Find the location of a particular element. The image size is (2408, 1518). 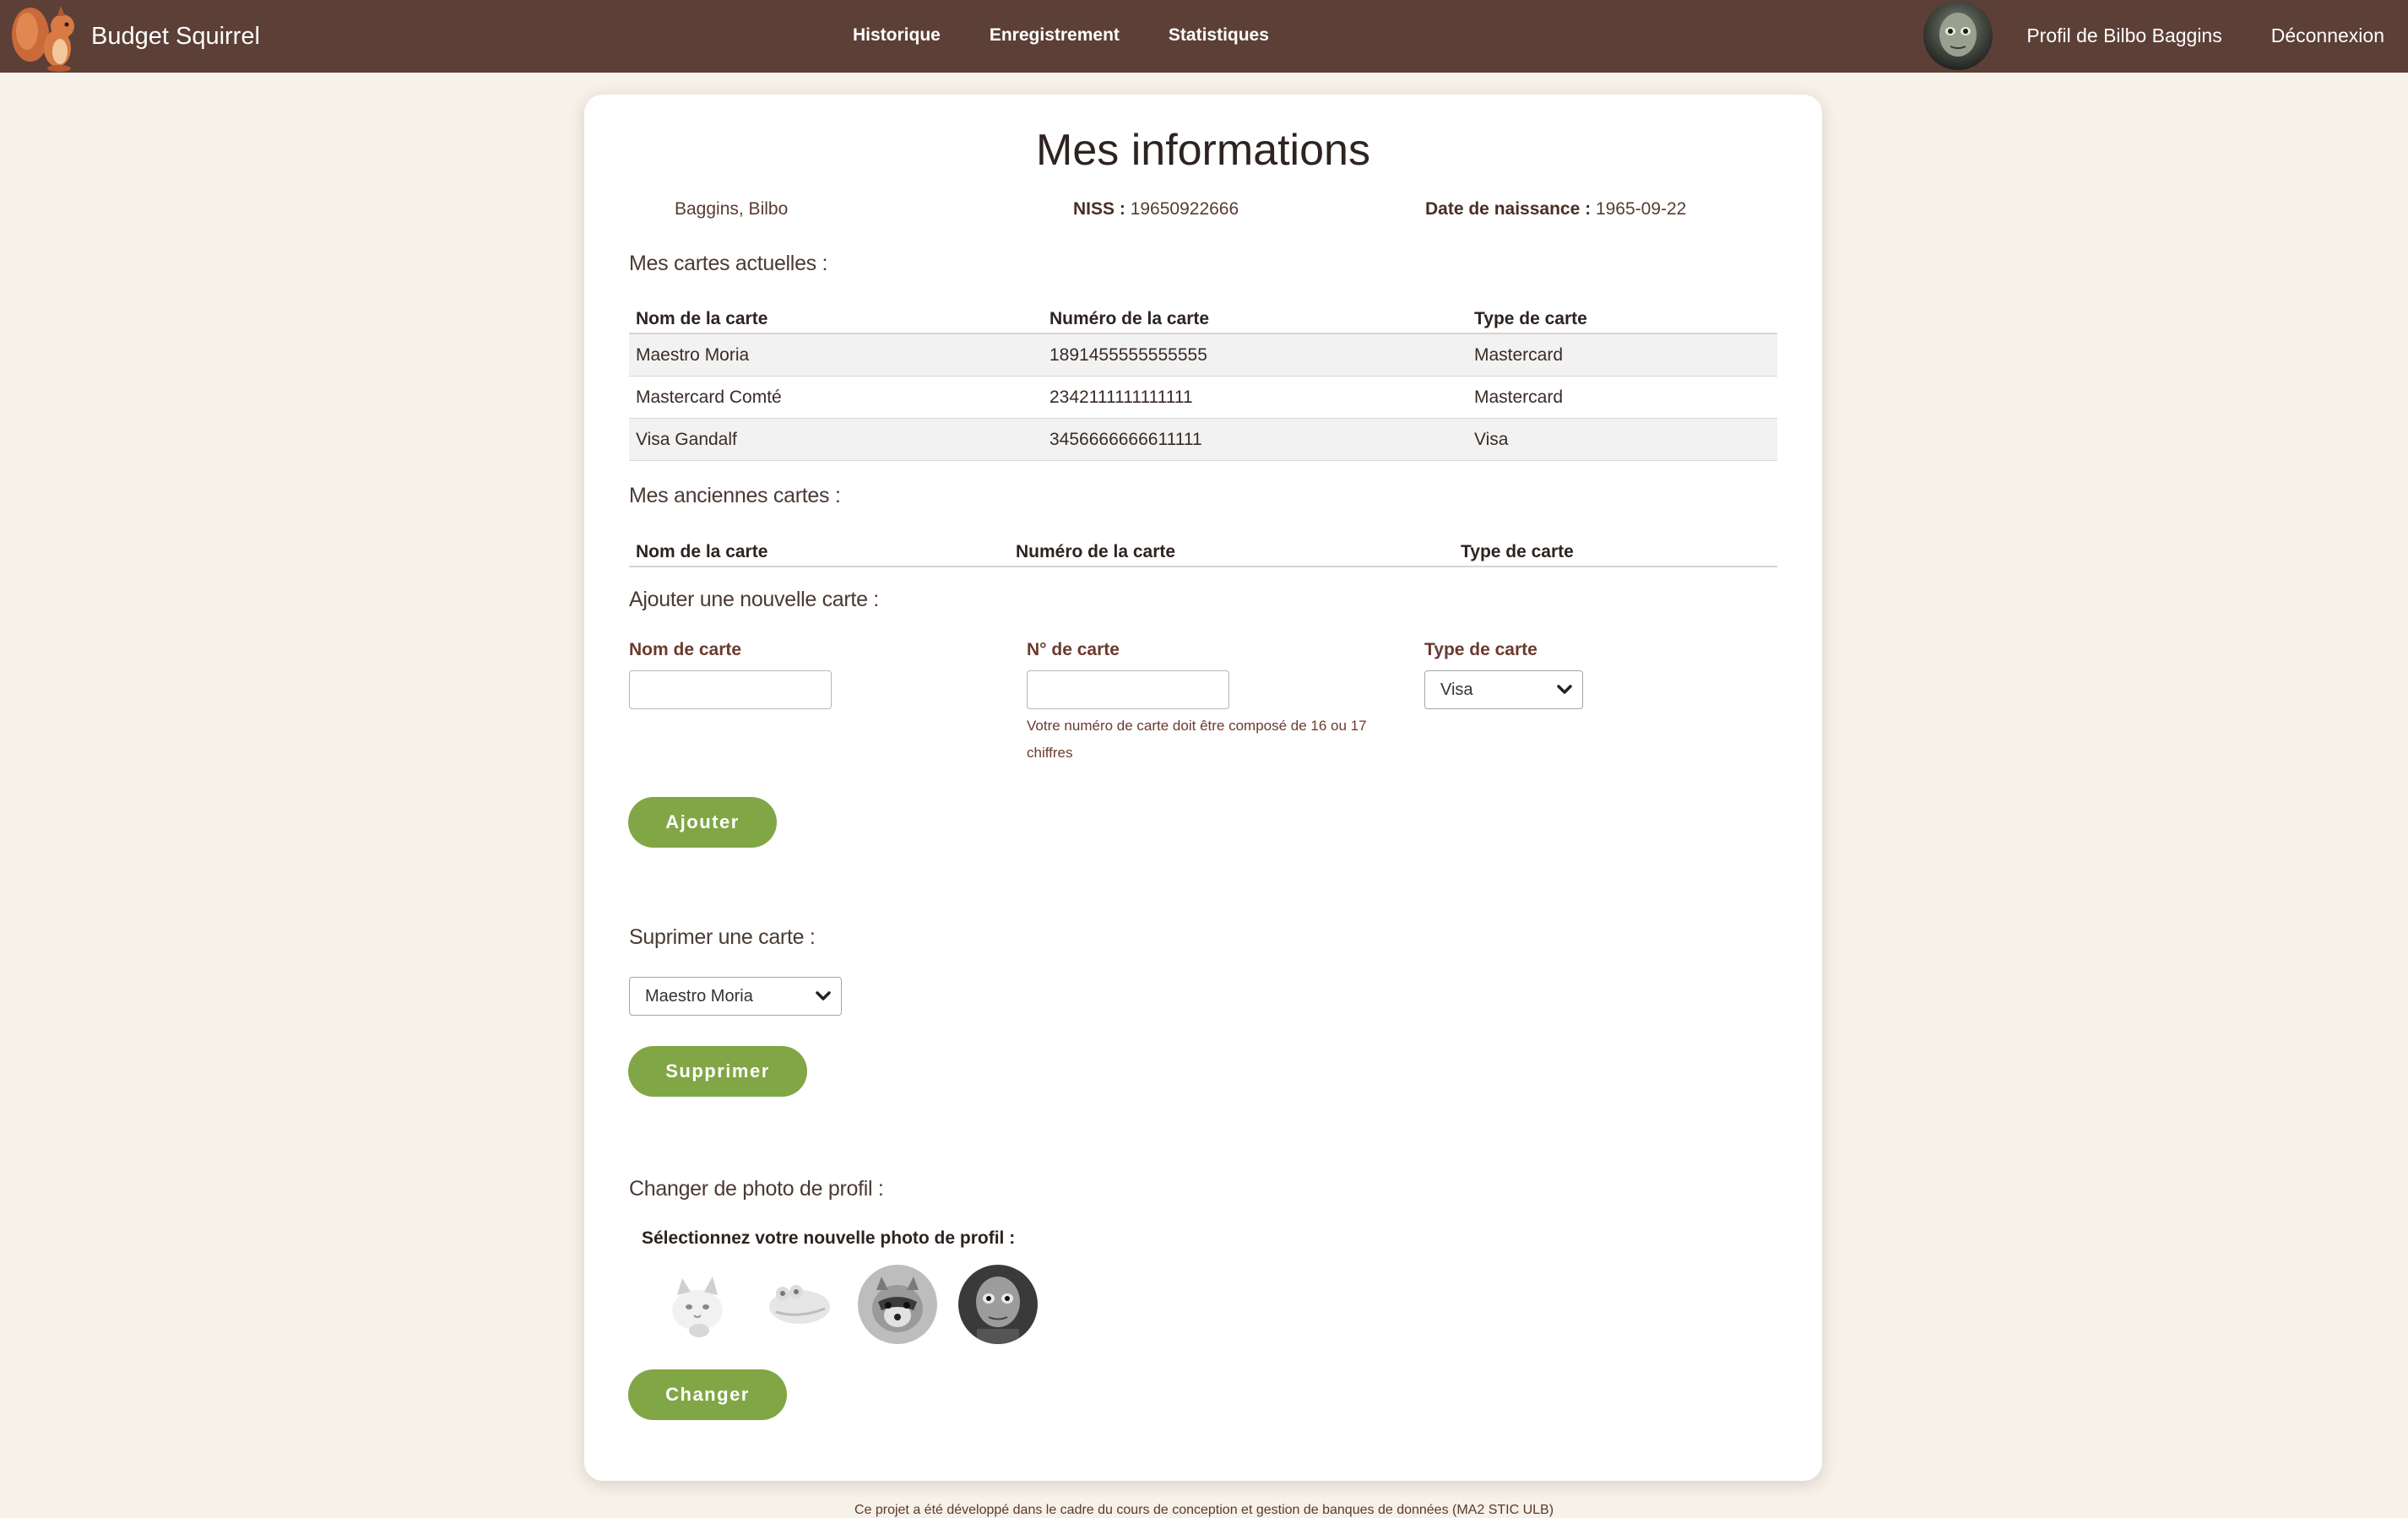

card-name-cell: Mastercard Comté is located at coordinates (836, 398).